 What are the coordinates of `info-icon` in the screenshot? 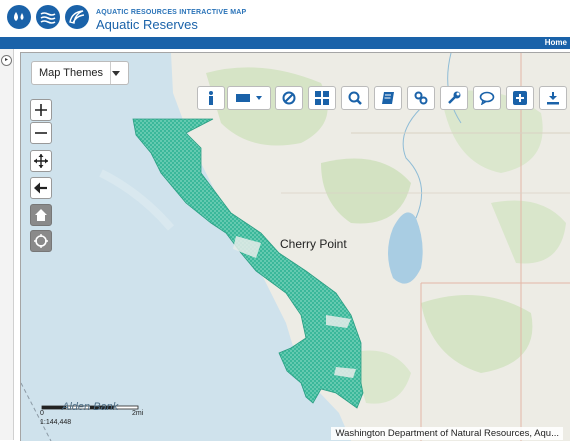 It's located at (211, 98).